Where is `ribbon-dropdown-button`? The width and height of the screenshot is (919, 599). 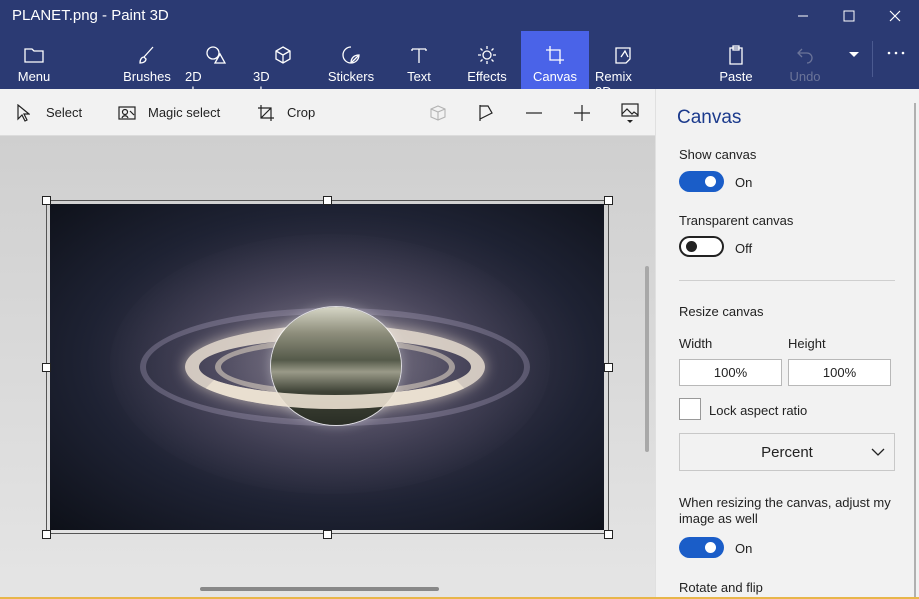 ribbon-dropdown-button is located at coordinates (854, 60).